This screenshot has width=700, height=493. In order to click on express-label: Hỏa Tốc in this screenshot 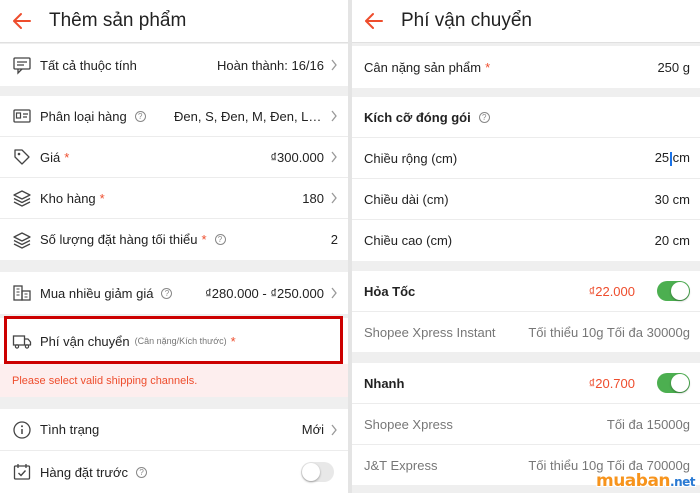, I will do `click(390, 291)`.